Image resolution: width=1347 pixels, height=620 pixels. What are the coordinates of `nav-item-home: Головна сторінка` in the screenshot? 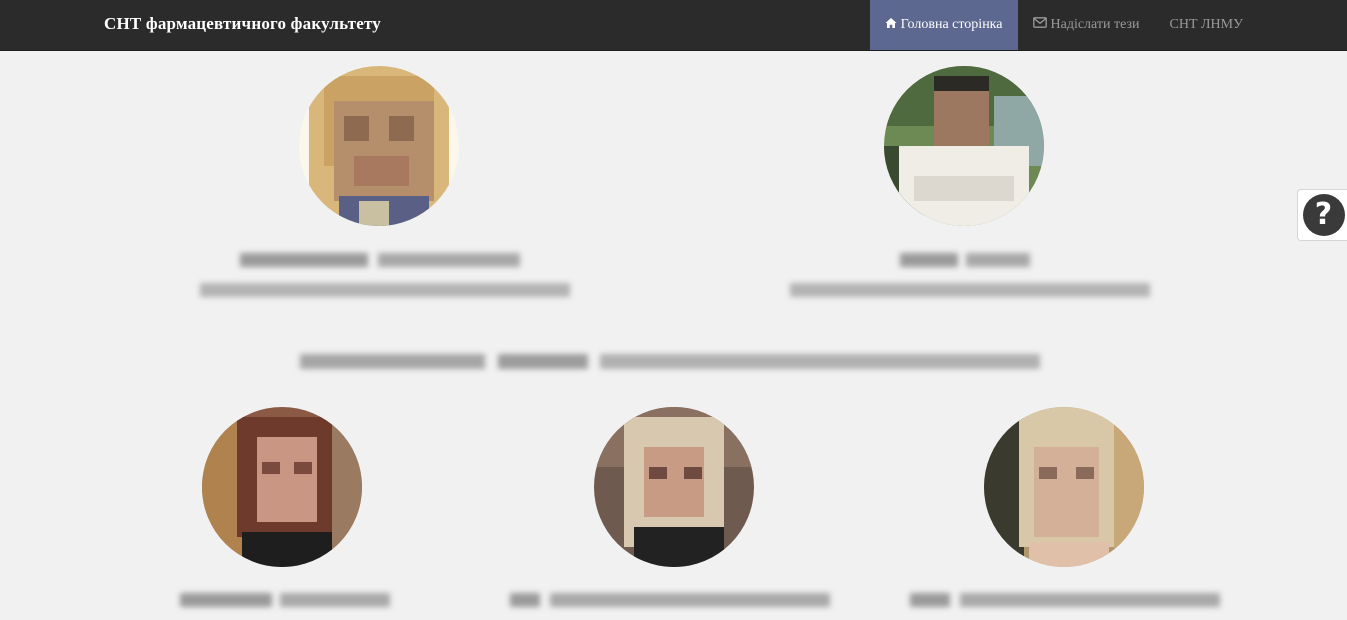 It's located at (943, 25).